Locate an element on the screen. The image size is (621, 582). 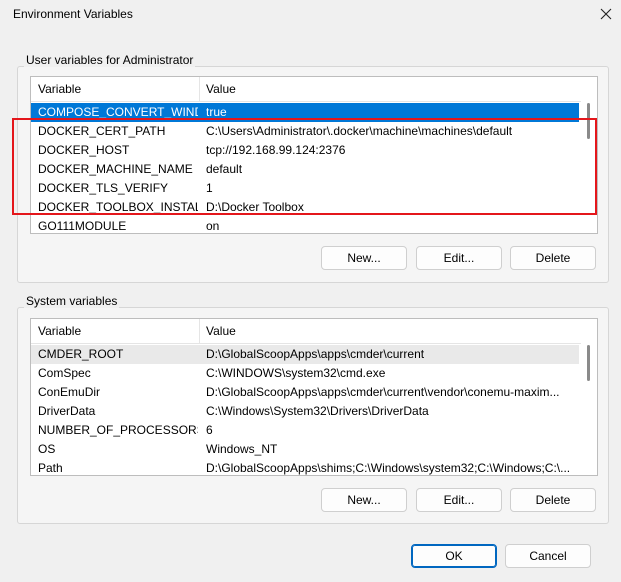
variable-name: DOCKER_HOST is located at coordinates (84, 150).